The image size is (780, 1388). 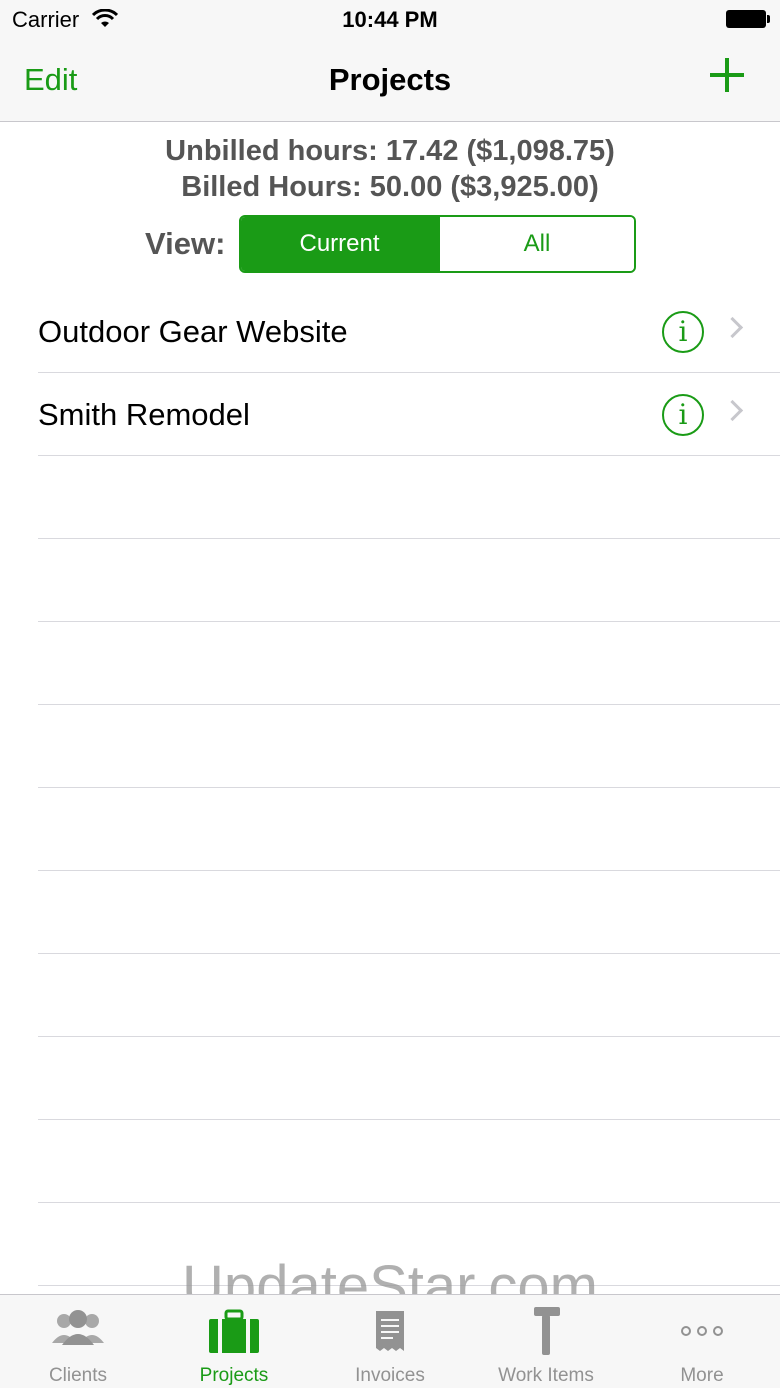 What do you see at coordinates (546, 1375) in the screenshot?
I see `tab-label: Work Items` at bounding box center [546, 1375].